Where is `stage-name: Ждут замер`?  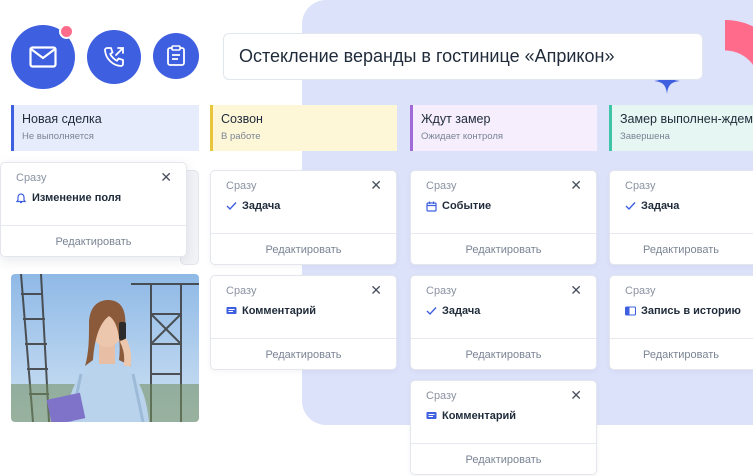
stage-name: Ждут замер is located at coordinates (456, 119).